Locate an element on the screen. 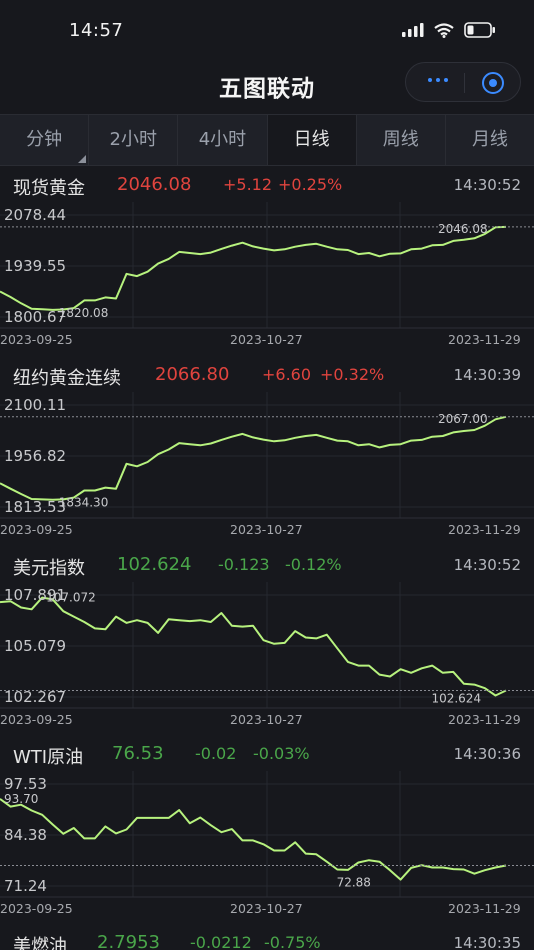 The width and height of the screenshot is (534, 950). tab-daily: 日线 is located at coordinates (312, 140).